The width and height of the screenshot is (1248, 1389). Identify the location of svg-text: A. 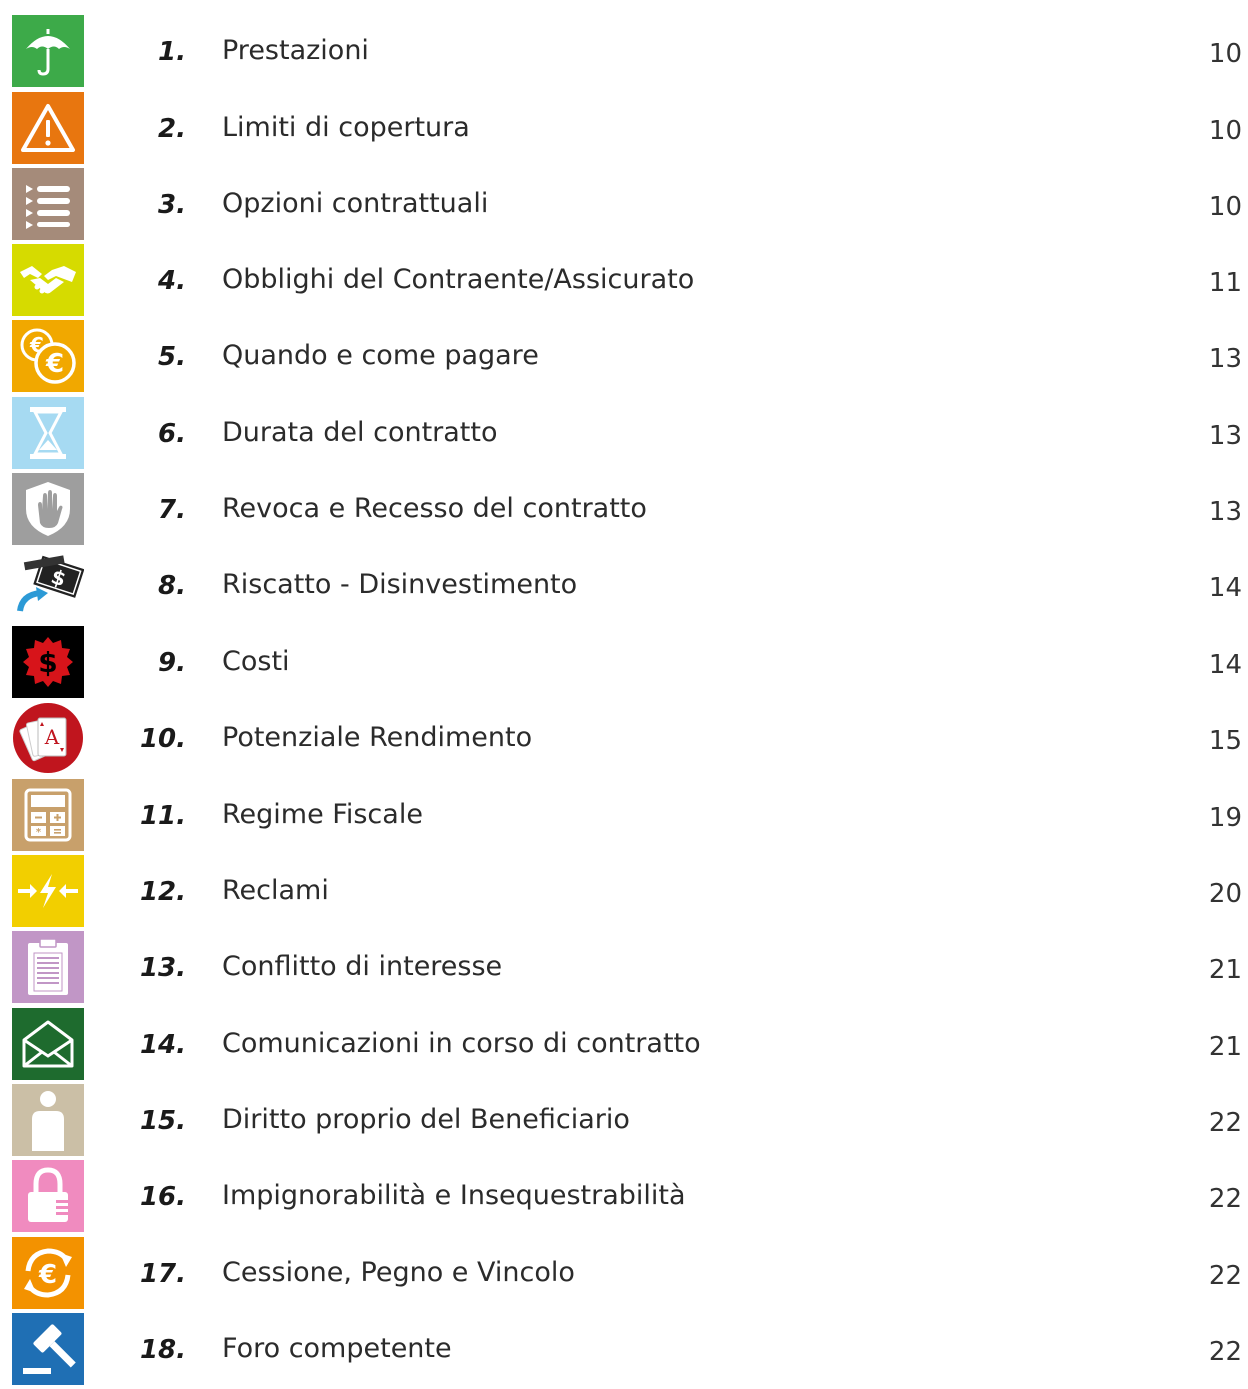
(52, 737).